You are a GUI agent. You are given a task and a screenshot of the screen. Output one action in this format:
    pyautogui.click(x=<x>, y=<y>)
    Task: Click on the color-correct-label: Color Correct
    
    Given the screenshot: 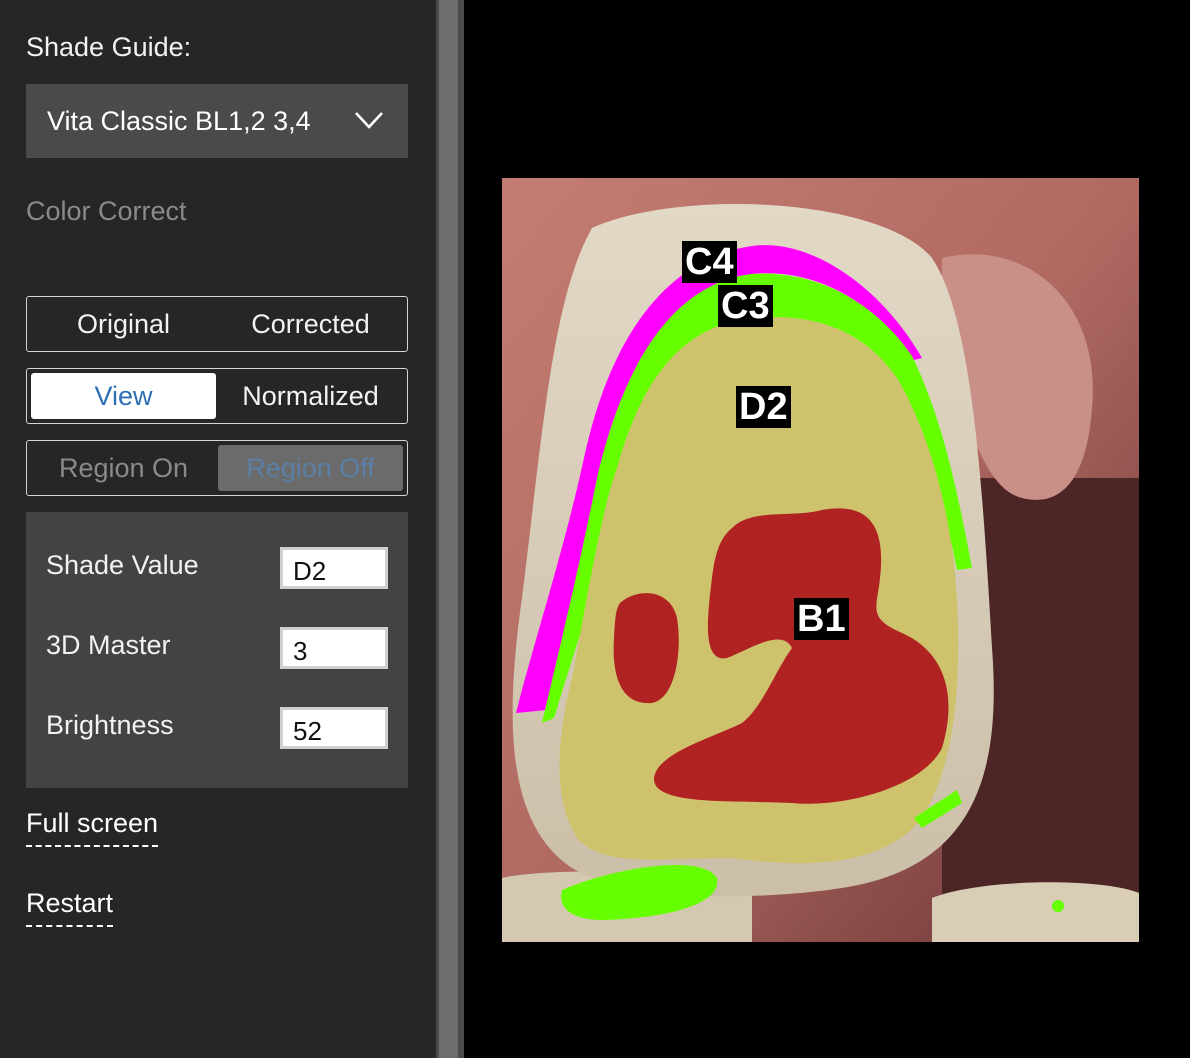 What is the action you would take?
    pyautogui.click(x=106, y=211)
    